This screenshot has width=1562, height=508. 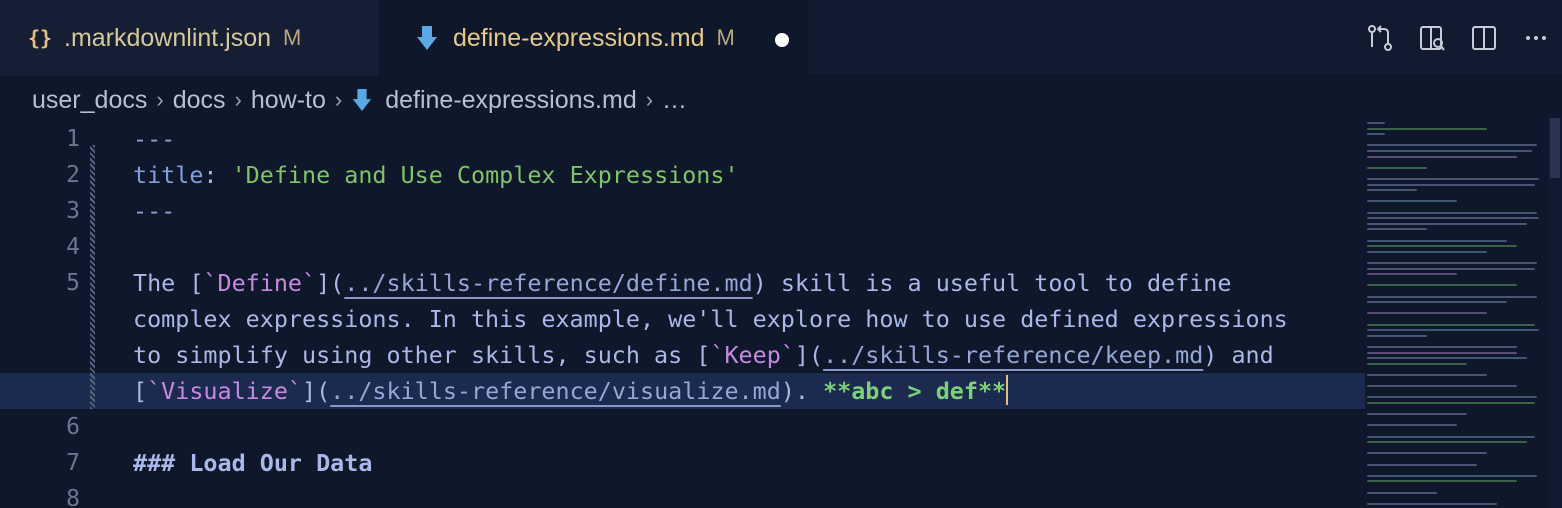 What do you see at coordinates (168, 283) in the screenshot?
I see `text-span: The [` at bounding box center [168, 283].